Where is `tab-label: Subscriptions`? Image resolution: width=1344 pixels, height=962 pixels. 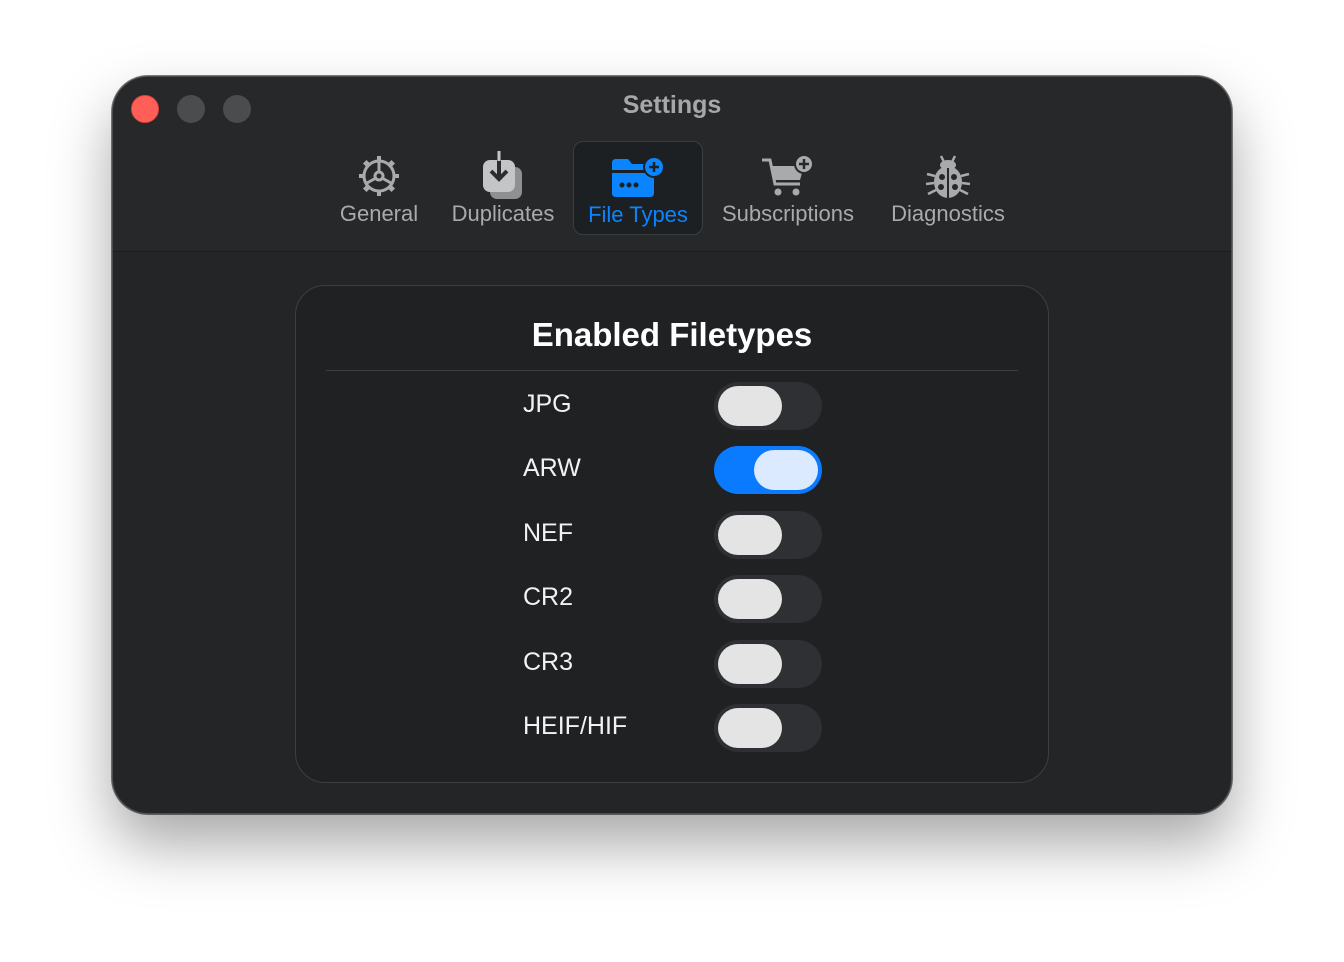 tab-label: Subscriptions is located at coordinates (788, 213).